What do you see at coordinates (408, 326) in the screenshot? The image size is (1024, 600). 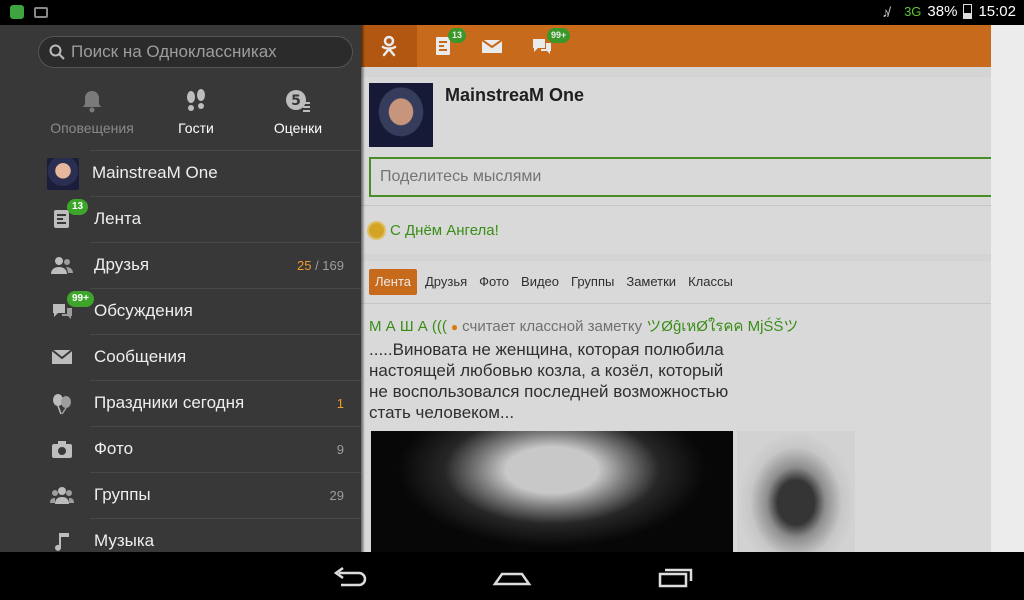 I see `post-author: М А Ш А (((` at bounding box center [408, 326].